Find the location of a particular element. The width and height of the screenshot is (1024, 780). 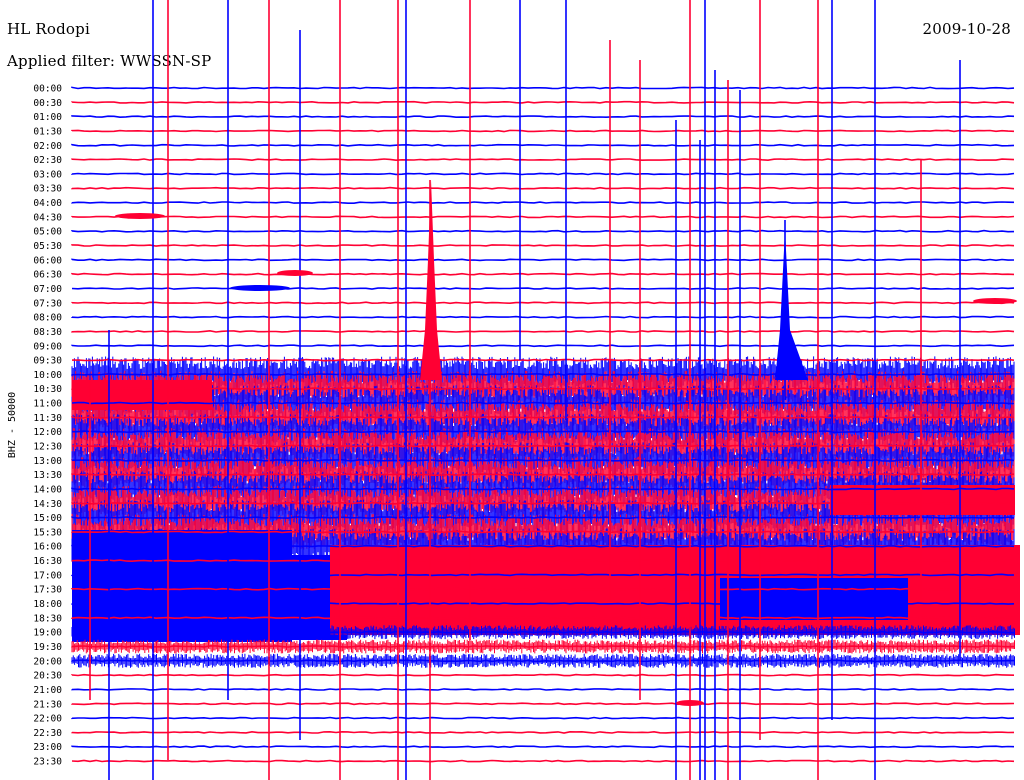

time-tick-label: 10:00 is located at coordinates (47, 375).